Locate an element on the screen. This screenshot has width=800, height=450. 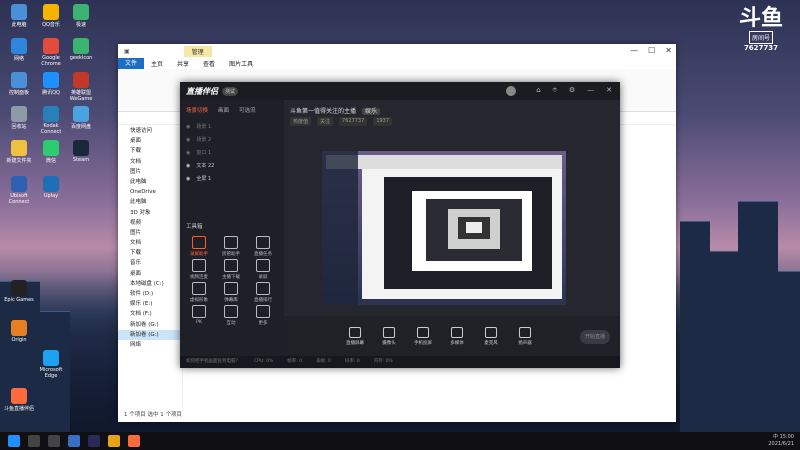
tool-button: 主播下载 is located at coordinates (231, 269).